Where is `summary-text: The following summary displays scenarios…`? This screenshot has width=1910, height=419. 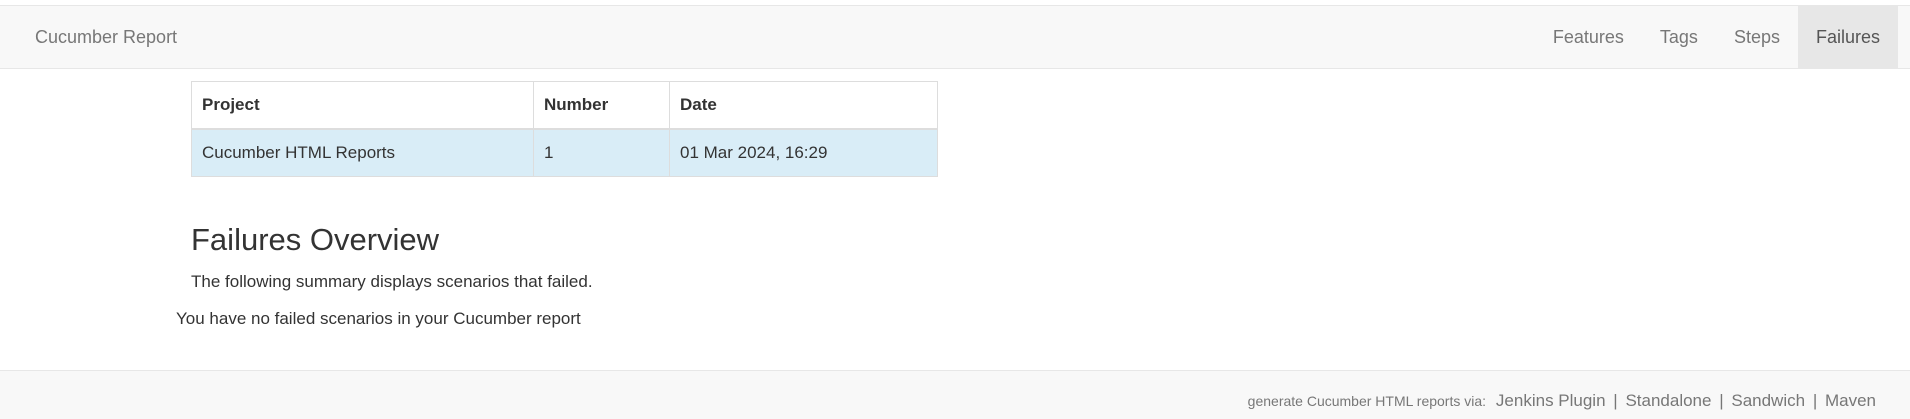
summary-text: The following summary displays scenarios… is located at coordinates (392, 281).